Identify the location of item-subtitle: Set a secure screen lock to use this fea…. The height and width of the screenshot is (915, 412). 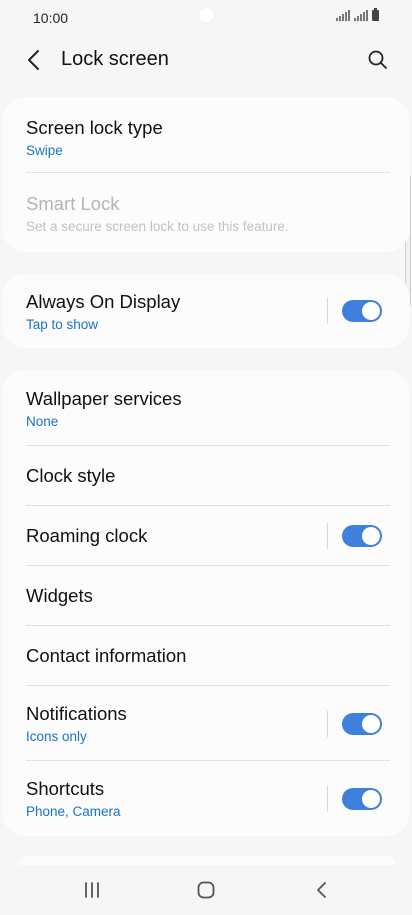
(157, 226).